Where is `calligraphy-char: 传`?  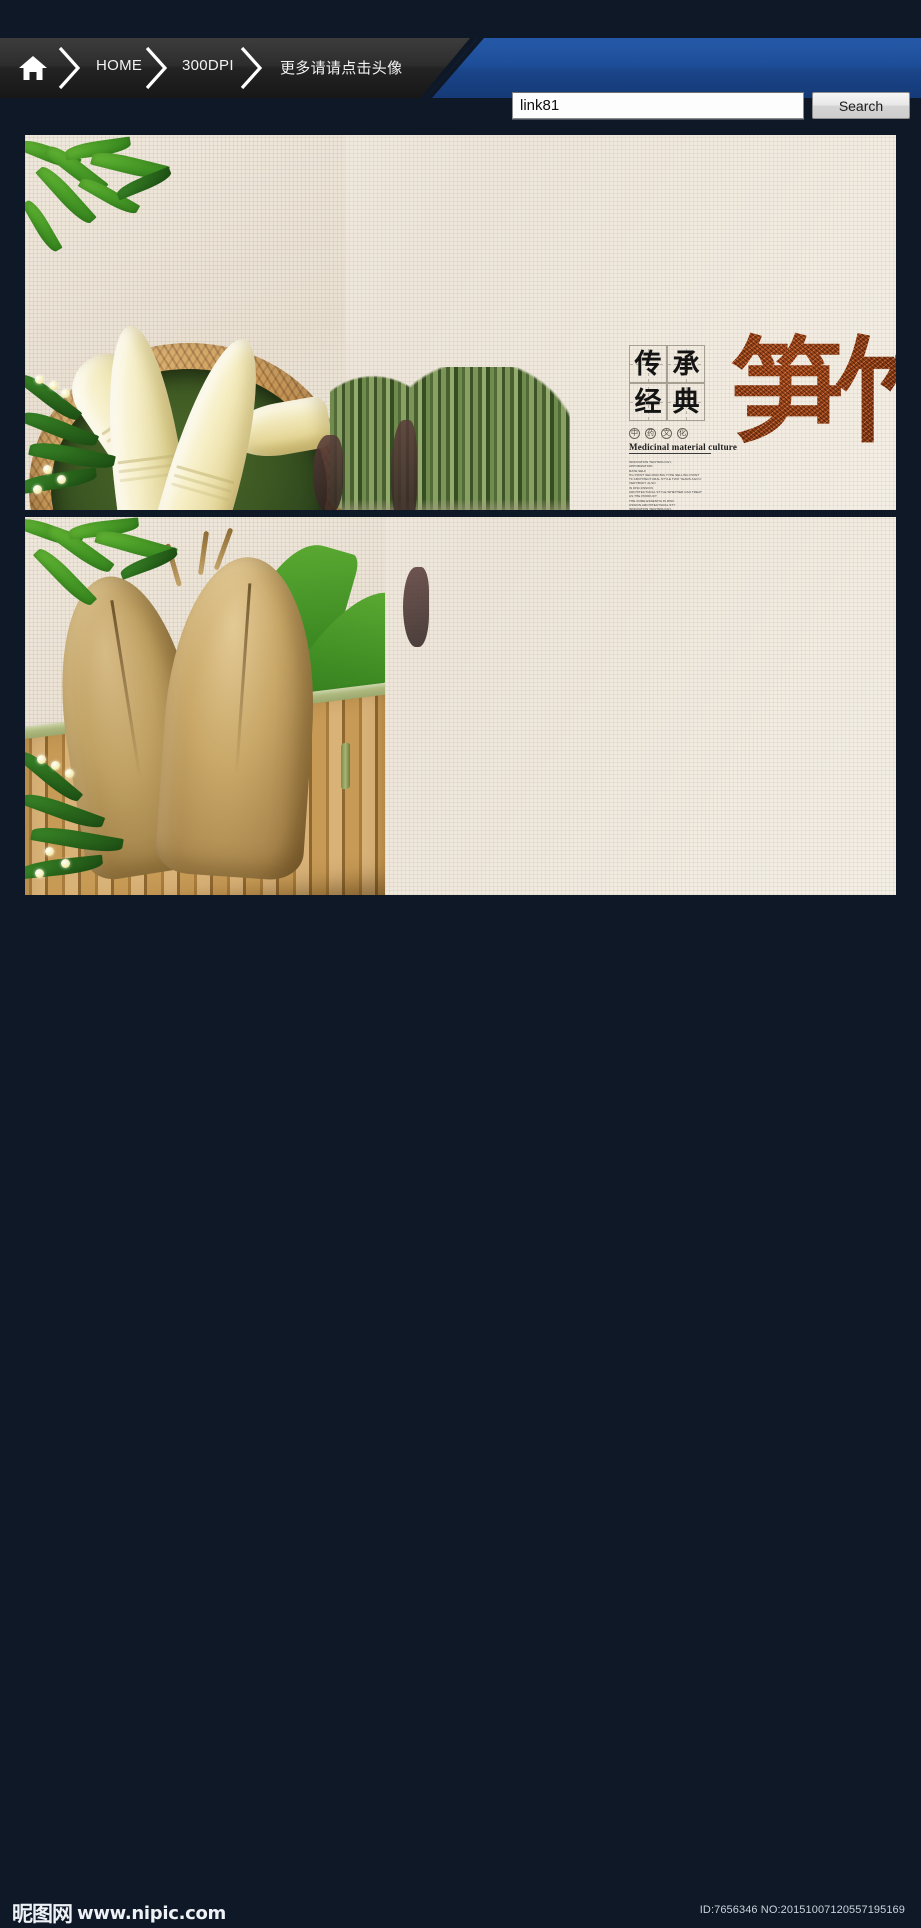 calligraphy-char: 传 is located at coordinates (648, 364).